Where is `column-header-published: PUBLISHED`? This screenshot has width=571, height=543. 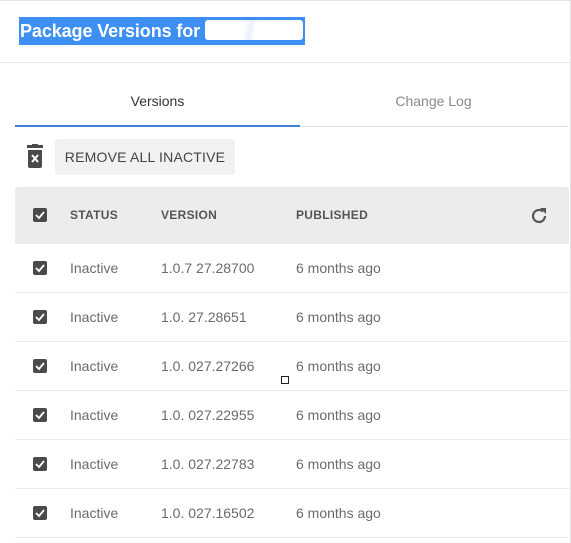
column-header-published: PUBLISHED is located at coordinates (332, 215).